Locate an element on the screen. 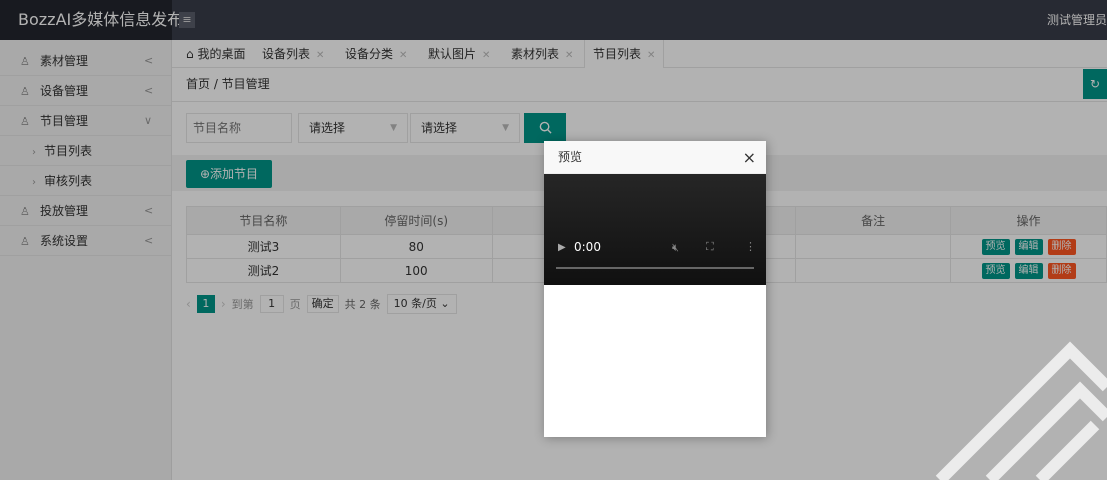  fullscreen-icon: ⛶ is located at coordinates (710, 247).